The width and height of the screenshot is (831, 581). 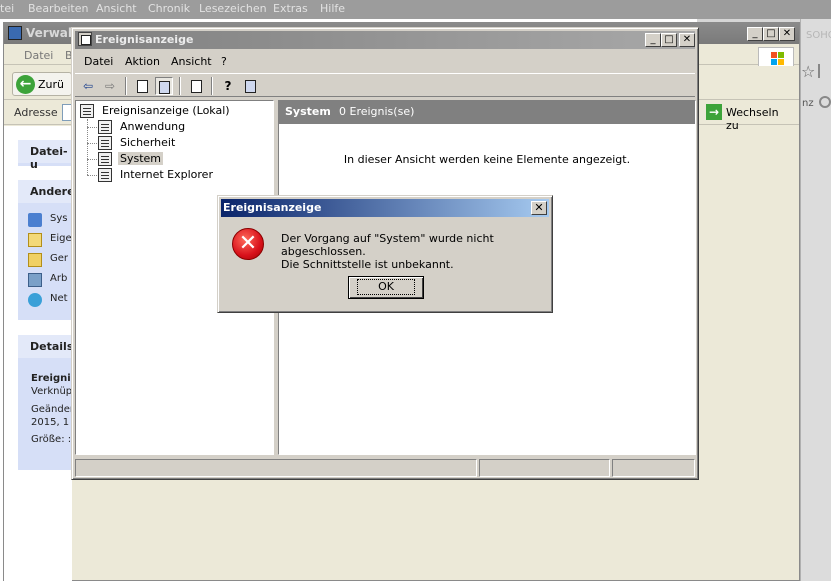 What do you see at coordinates (385, 61) in the screenshot?
I see `eventviewer-menubar: Datei Aktion Ansicht ?` at bounding box center [385, 61].